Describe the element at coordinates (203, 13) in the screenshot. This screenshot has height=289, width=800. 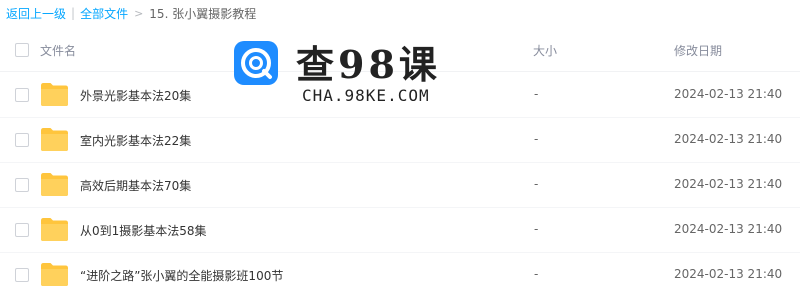
I see `breadcrumb-current: 15. 张小翼摄影教程` at that location.